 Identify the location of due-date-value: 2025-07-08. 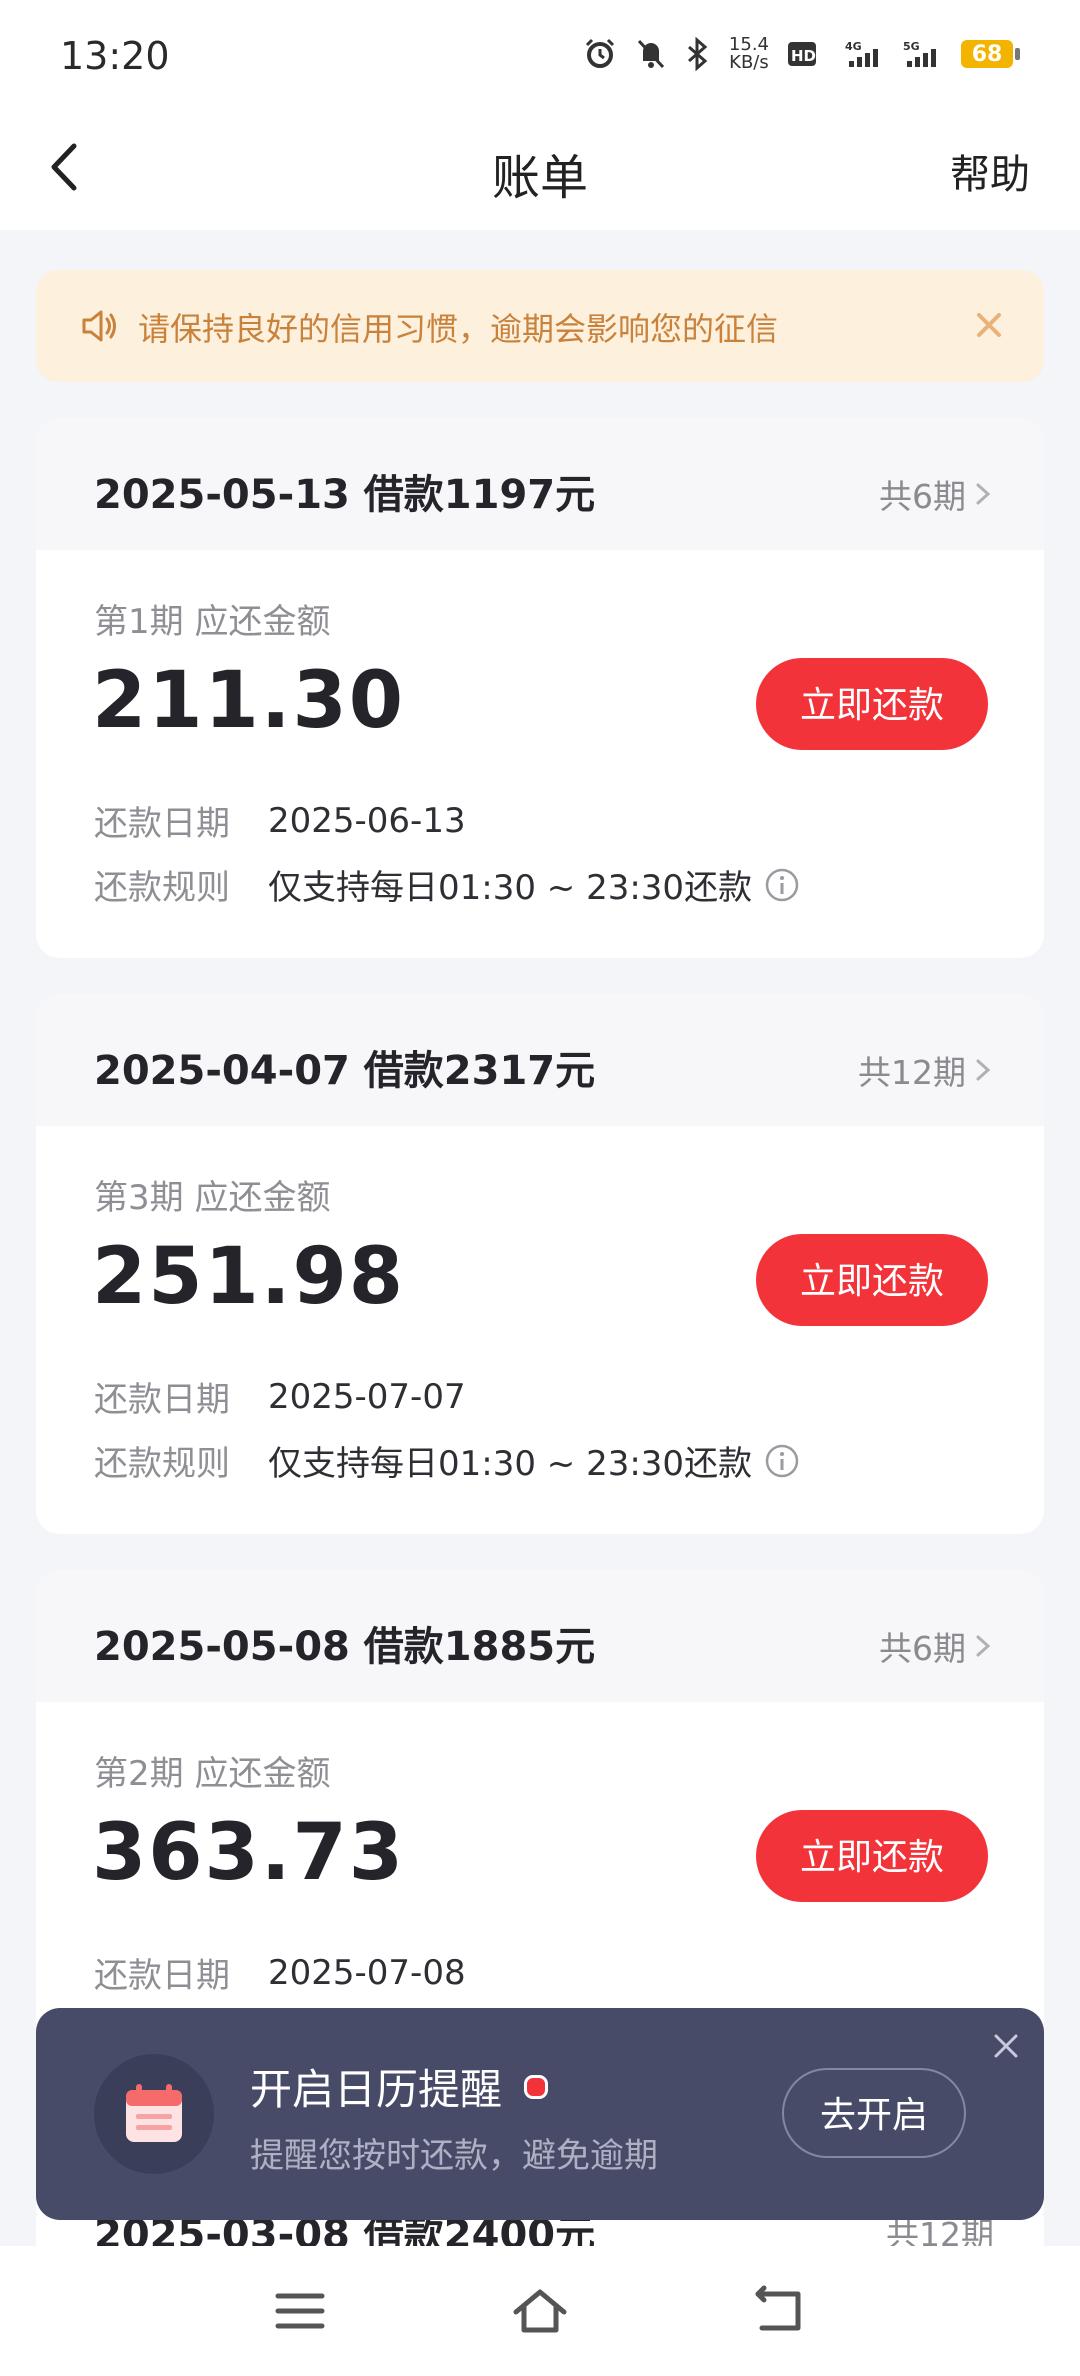
(367, 1972).